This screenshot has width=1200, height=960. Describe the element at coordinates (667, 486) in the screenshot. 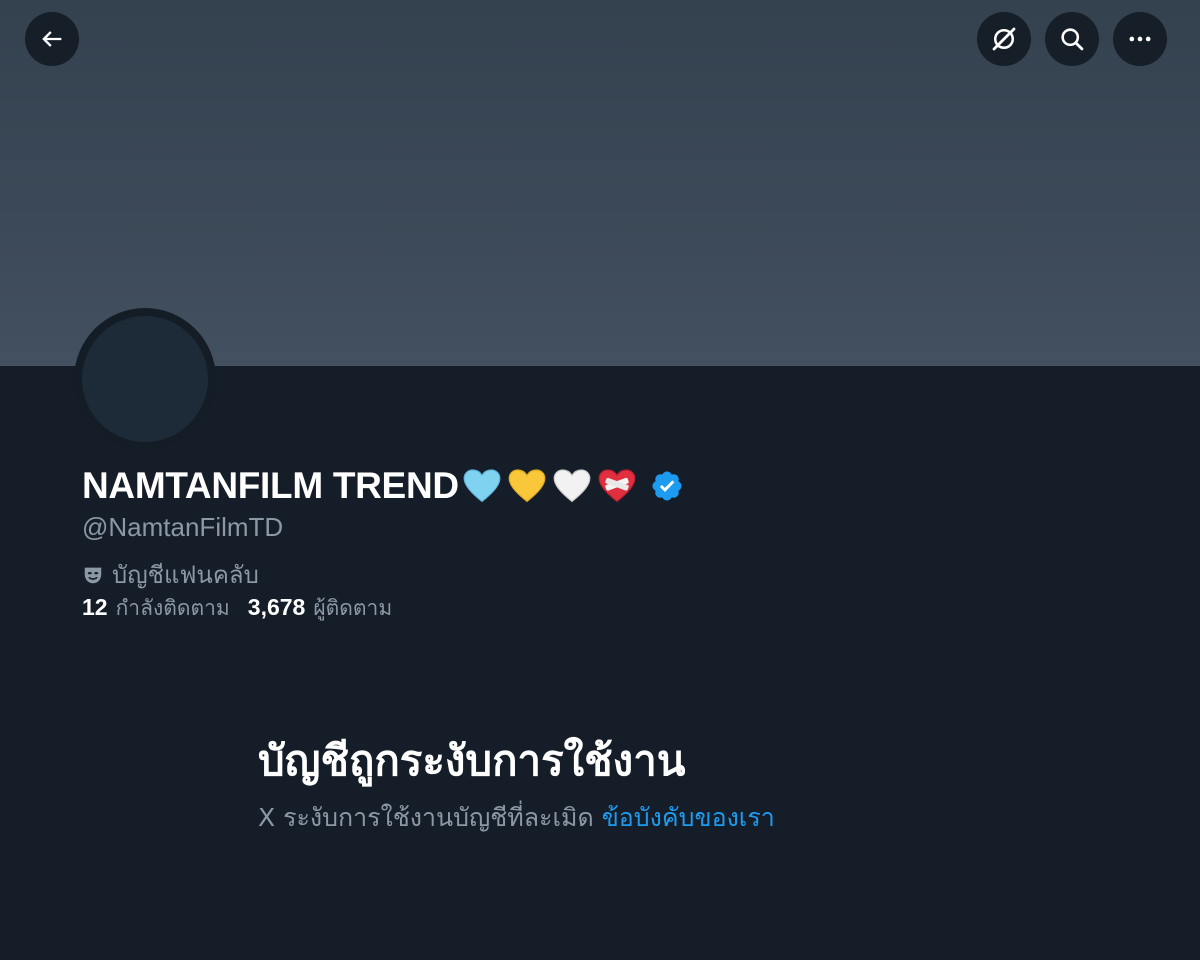

I see `verified-badge-icon` at that location.